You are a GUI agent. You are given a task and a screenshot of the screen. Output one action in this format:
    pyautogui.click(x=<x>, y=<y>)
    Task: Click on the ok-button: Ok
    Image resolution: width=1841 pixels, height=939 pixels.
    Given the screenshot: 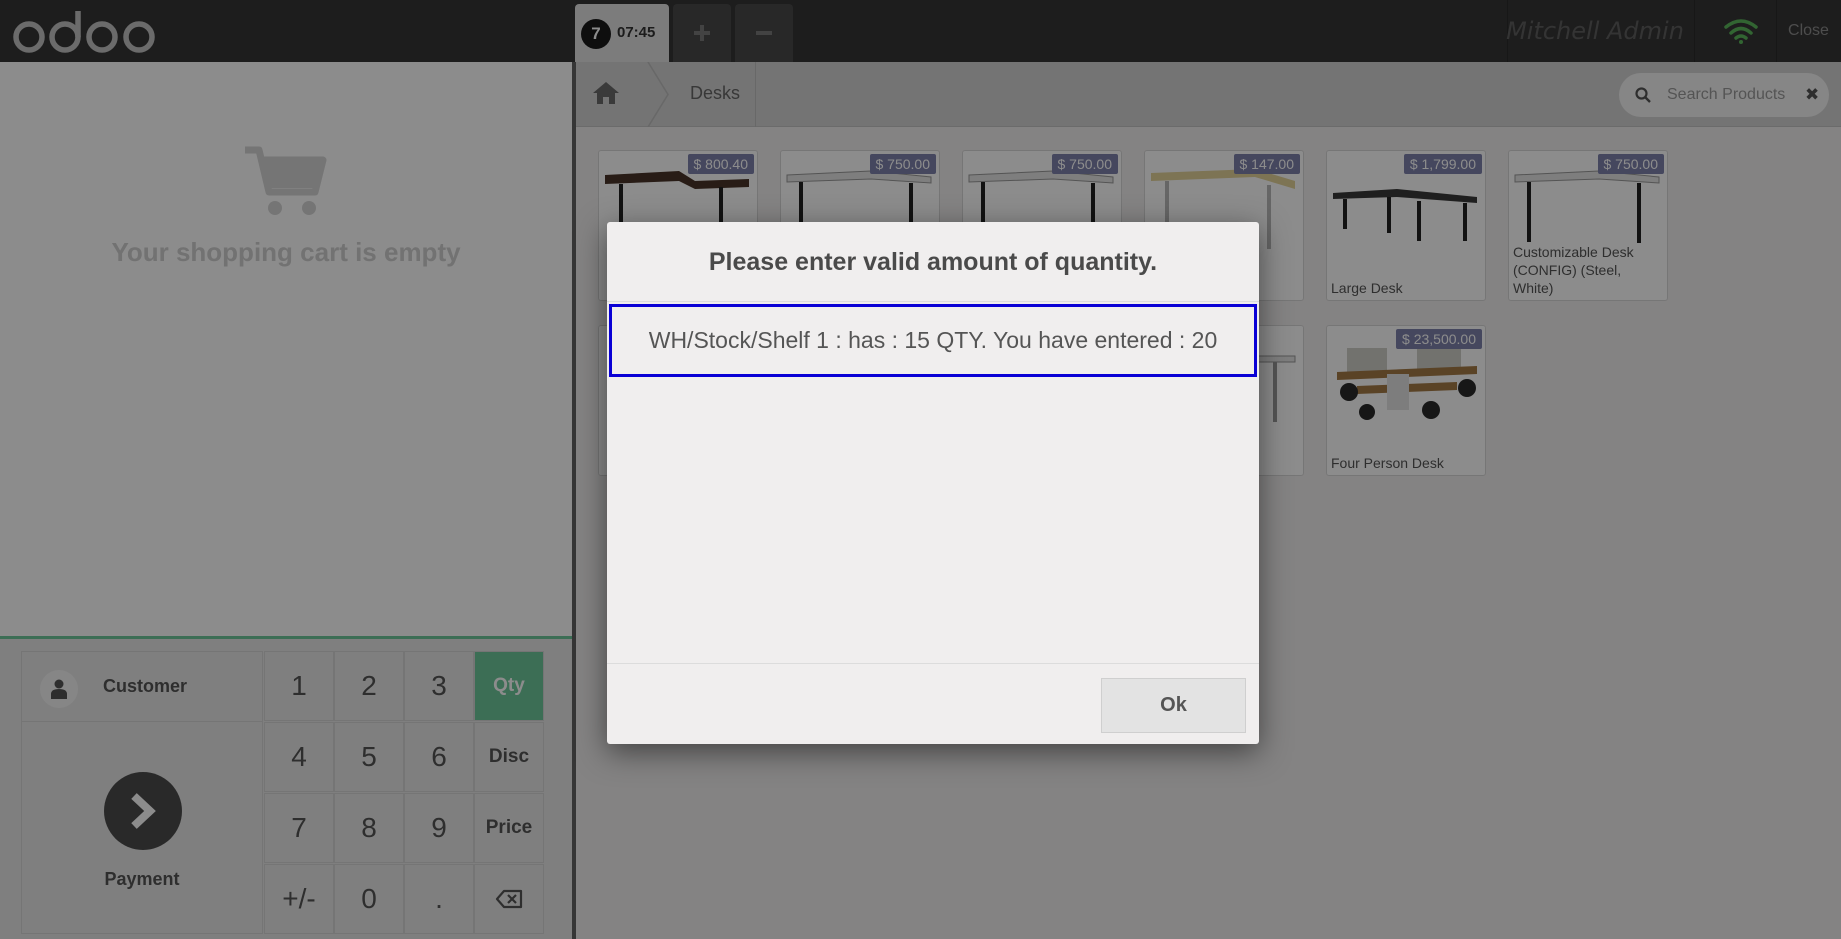 What is the action you would take?
    pyautogui.click(x=1173, y=705)
    